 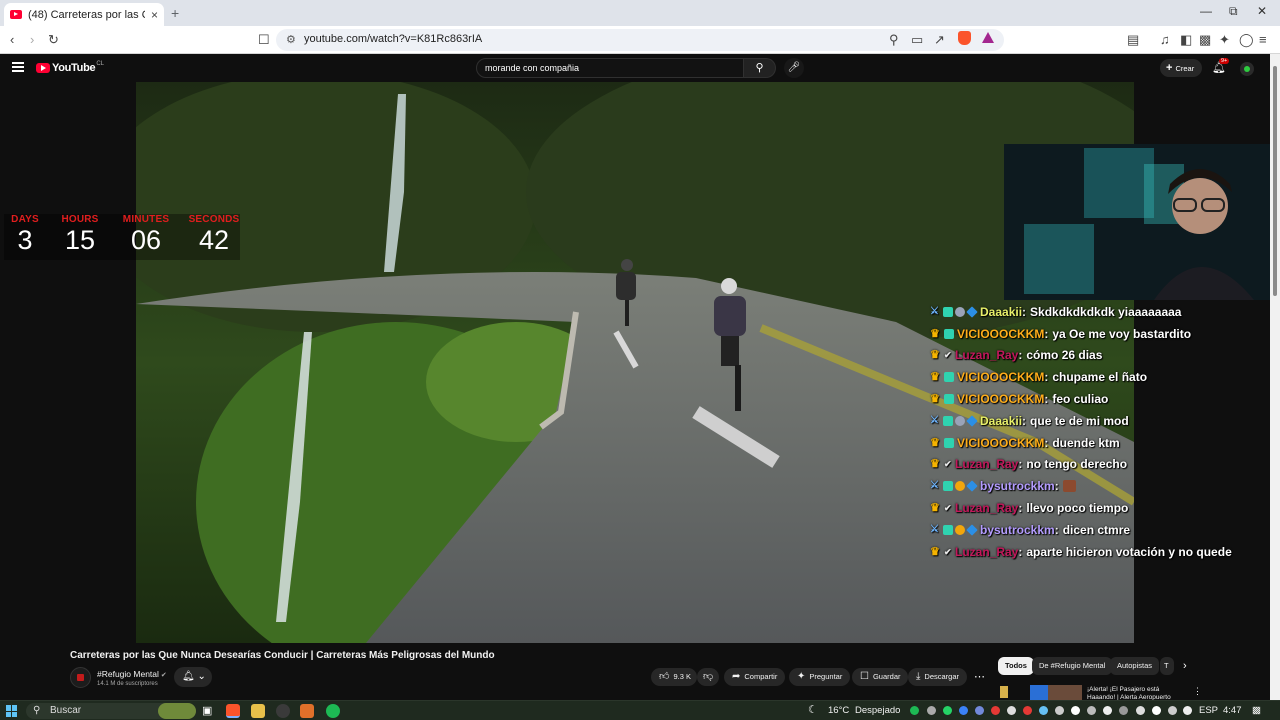 I want to click on sidebar-icon: ◧, so click(x=1186, y=40).